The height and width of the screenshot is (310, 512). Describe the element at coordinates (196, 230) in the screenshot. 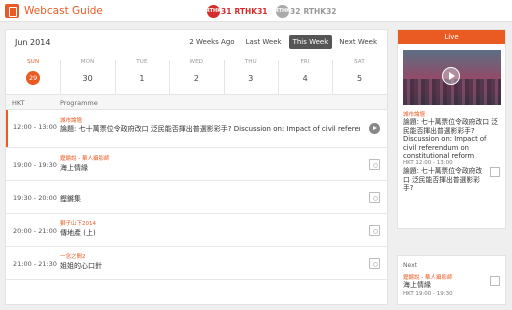

I see `schedule-row: 20:00 - 21:00 獅子山下2014 傳地產 (上)` at that location.